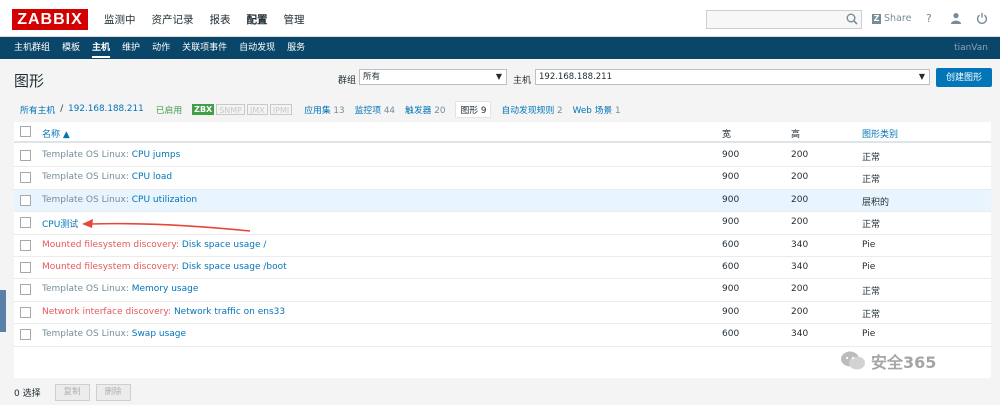  I want to click on graph-name-cell: Template OS Linux: CPU load, so click(107, 177).